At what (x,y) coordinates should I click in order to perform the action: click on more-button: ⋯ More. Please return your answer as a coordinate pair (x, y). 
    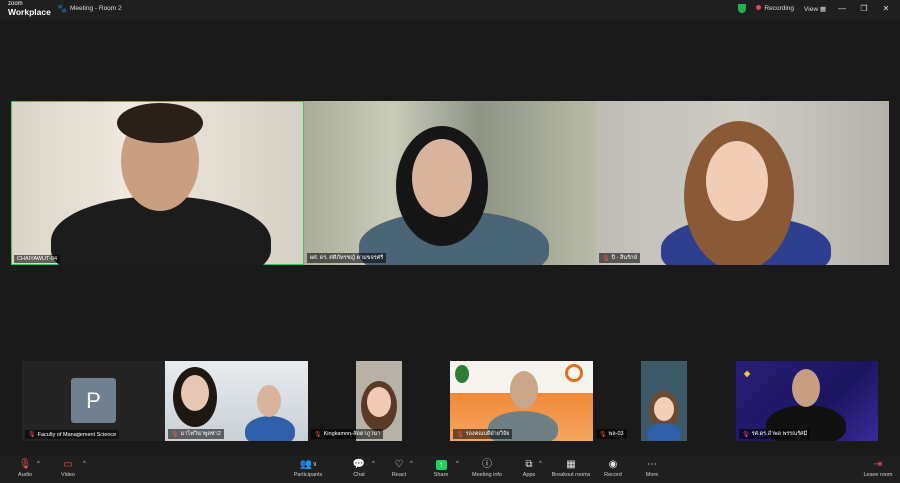
    Looking at the image, I should click on (652, 468).